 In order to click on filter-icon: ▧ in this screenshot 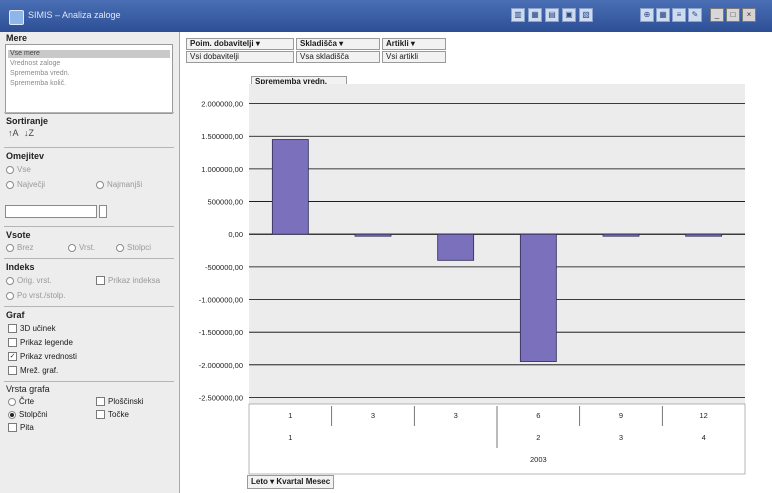, I will do `click(586, 15)`.